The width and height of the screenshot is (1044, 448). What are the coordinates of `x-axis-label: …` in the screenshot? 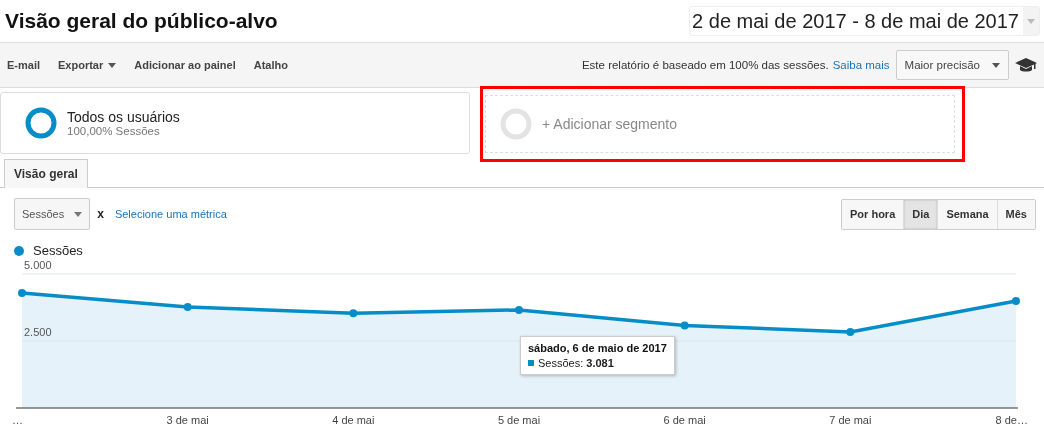 It's located at (17, 420).